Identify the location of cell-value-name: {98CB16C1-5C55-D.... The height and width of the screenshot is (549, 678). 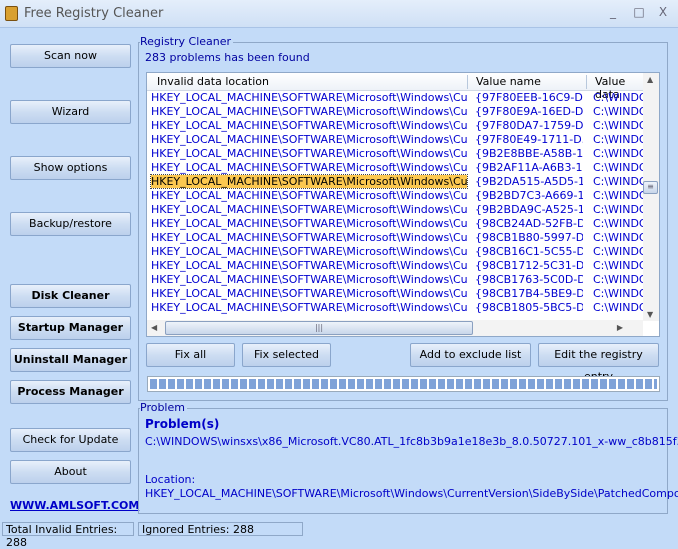
(529, 251).